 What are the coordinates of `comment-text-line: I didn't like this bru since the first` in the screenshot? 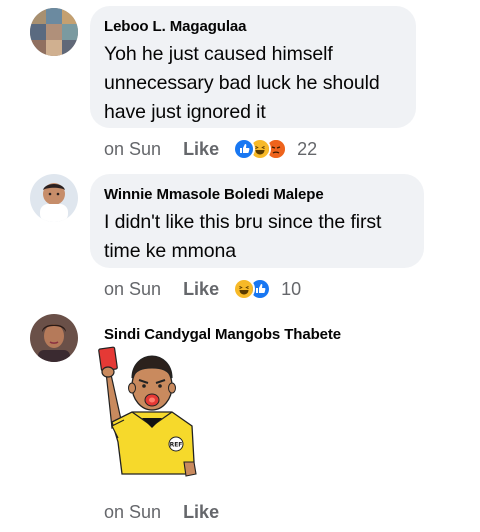 It's located at (243, 222).